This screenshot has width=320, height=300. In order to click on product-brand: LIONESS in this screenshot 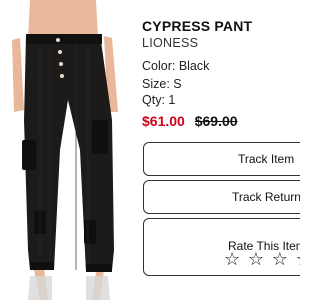, I will do `click(170, 43)`.